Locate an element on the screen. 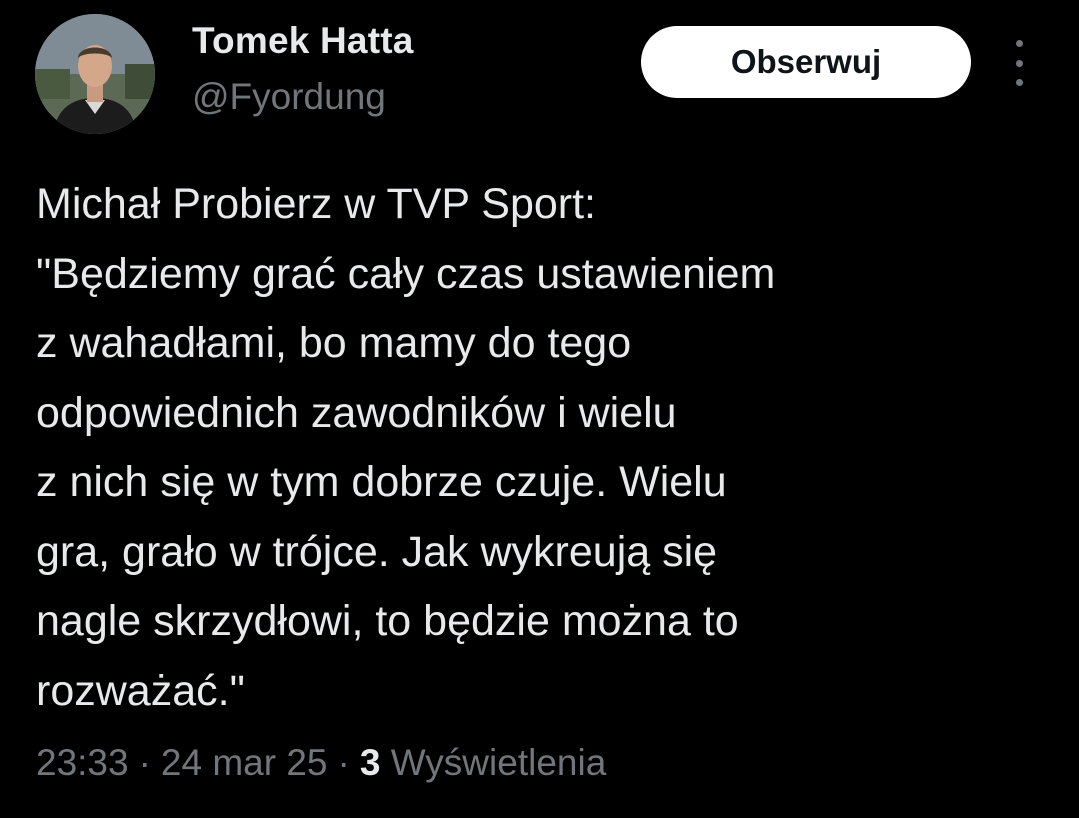 The height and width of the screenshot is (818, 1079). avatar-photo is located at coordinates (95, 74).